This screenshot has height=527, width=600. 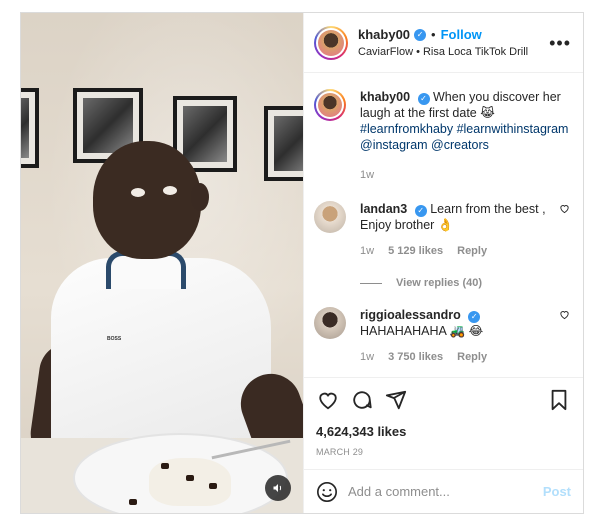 I want to click on author-username: khaby00, so click(x=384, y=34).